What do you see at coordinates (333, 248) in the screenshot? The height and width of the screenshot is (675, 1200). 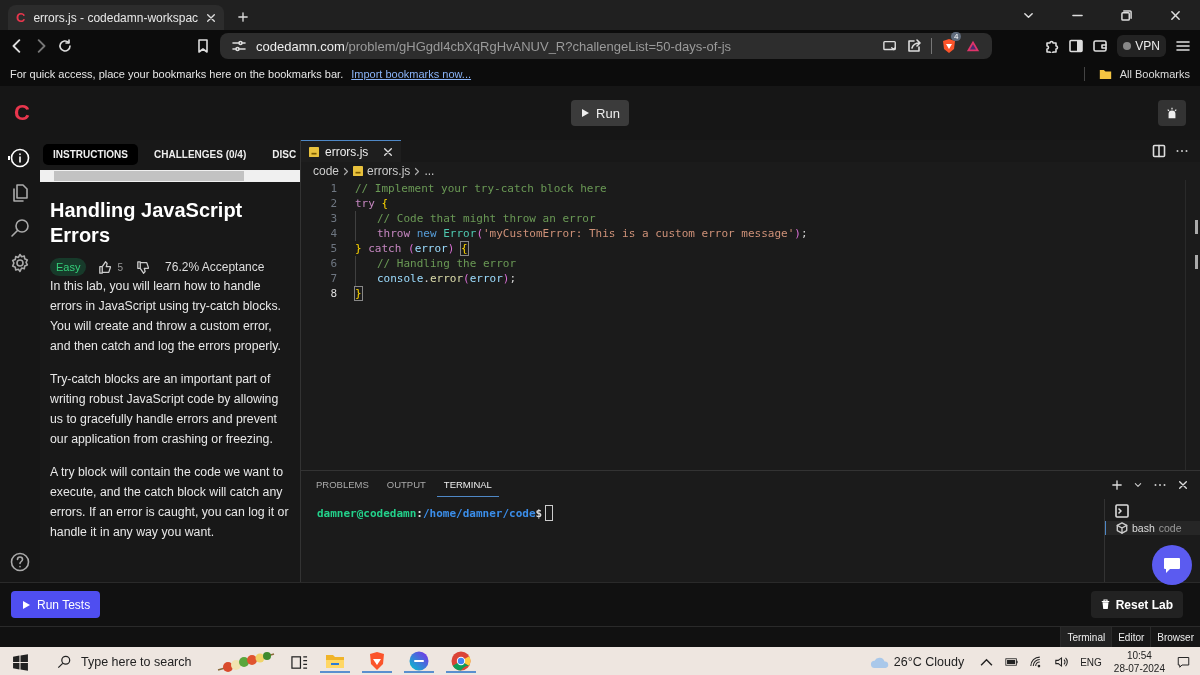 I see `line-number: 5` at bounding box center [333, 248].